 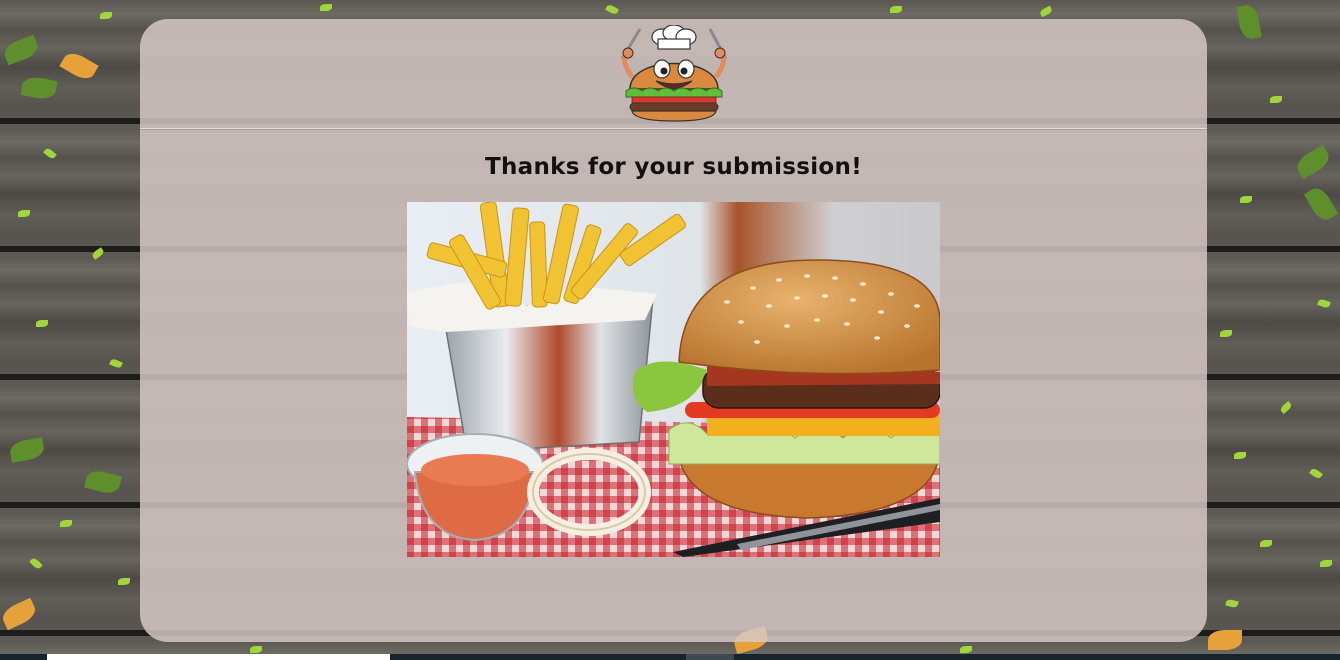 What do you see at coordinates (218, 657) in the screenshot?
I see `taskbar-search-box` at bounding box center [218, 657].